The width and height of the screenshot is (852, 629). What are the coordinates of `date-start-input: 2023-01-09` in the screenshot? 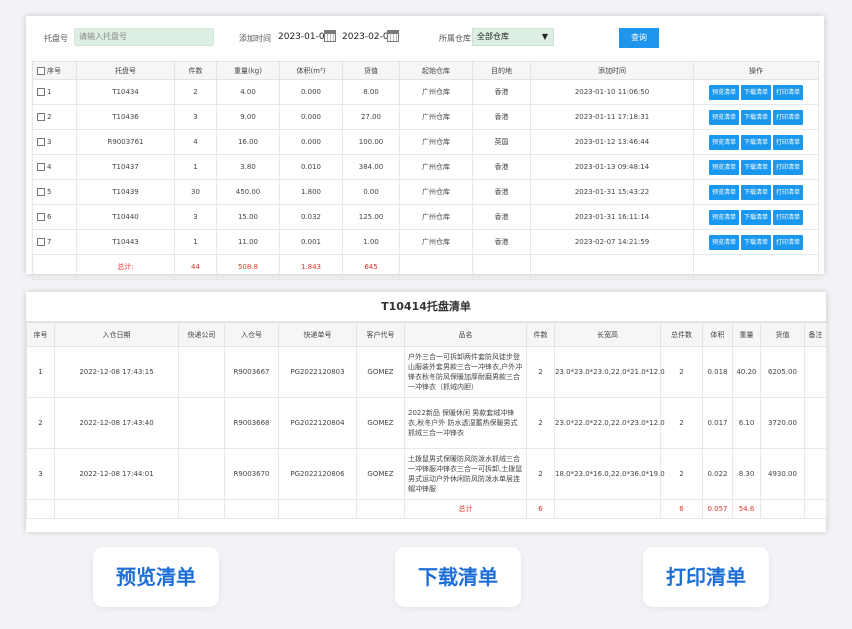 It's located at (304, 37).